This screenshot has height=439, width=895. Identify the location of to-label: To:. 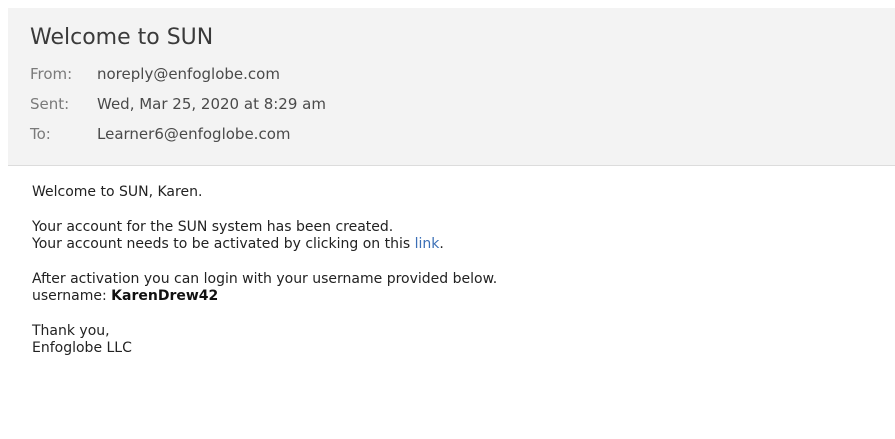
(40, 134).